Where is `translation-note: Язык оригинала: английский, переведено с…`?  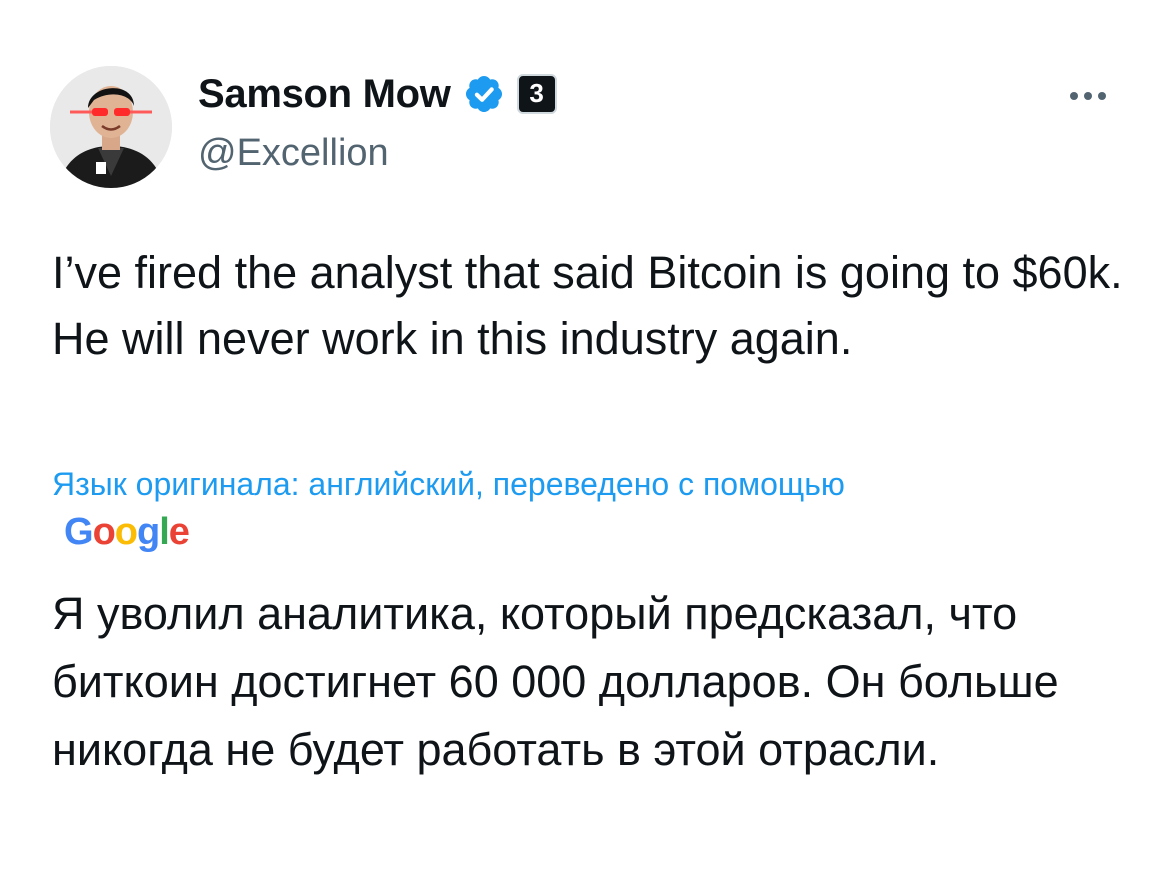
translation-note: Язык оригинала: английский, переведено с… is located at coordinates (597, 484).